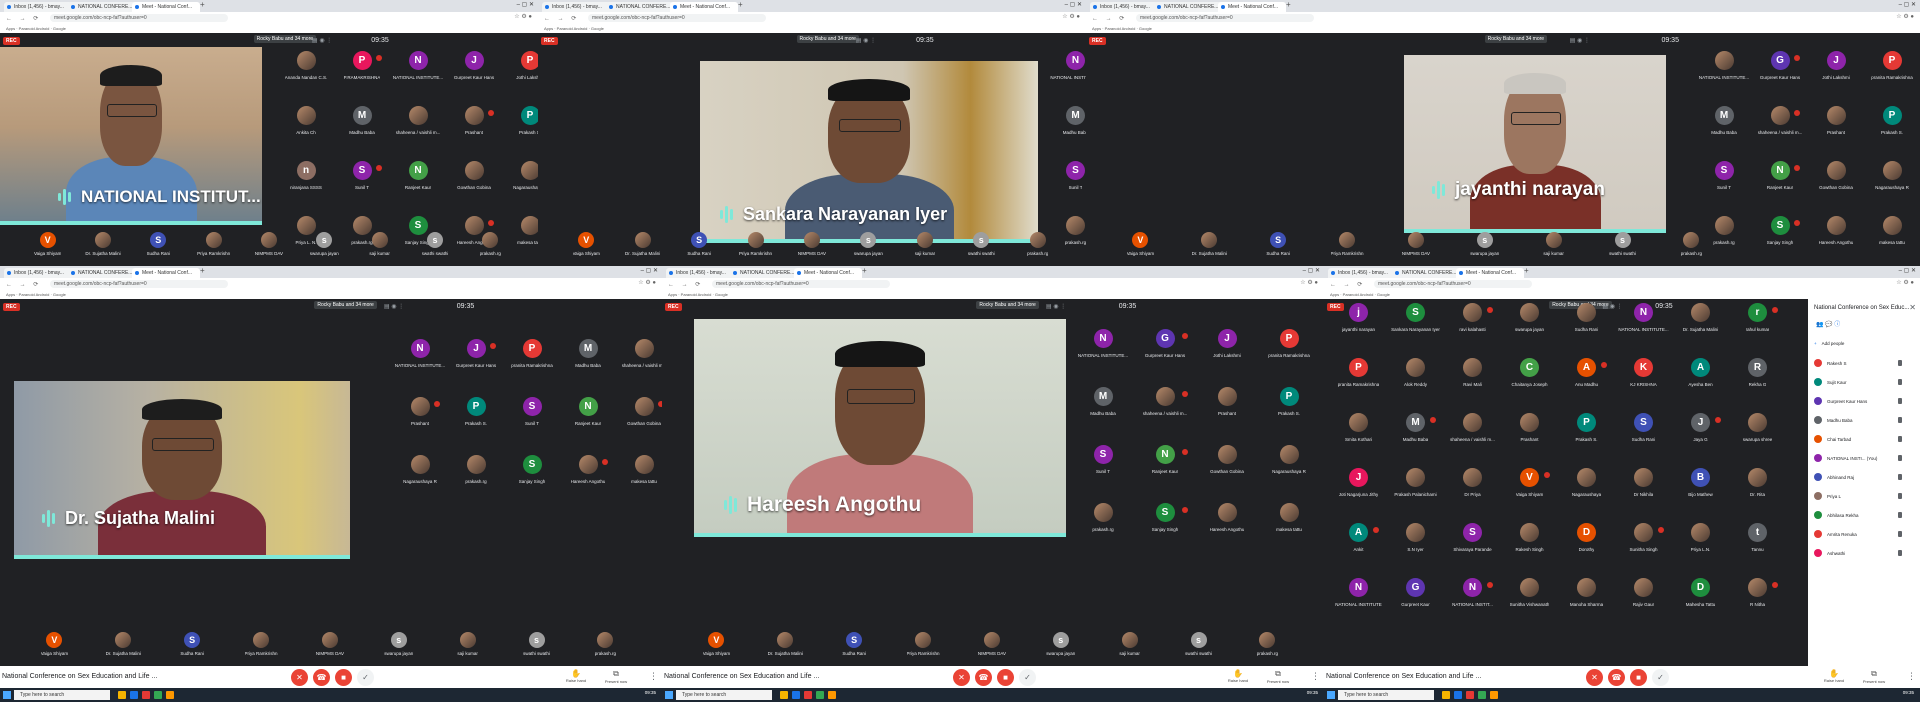 This screenshot has width=1920, height=702. Describe the element at coordinates (588, 426) in the screenshot. I see `participant-tile: N Ranjeet Kaur` at that location.